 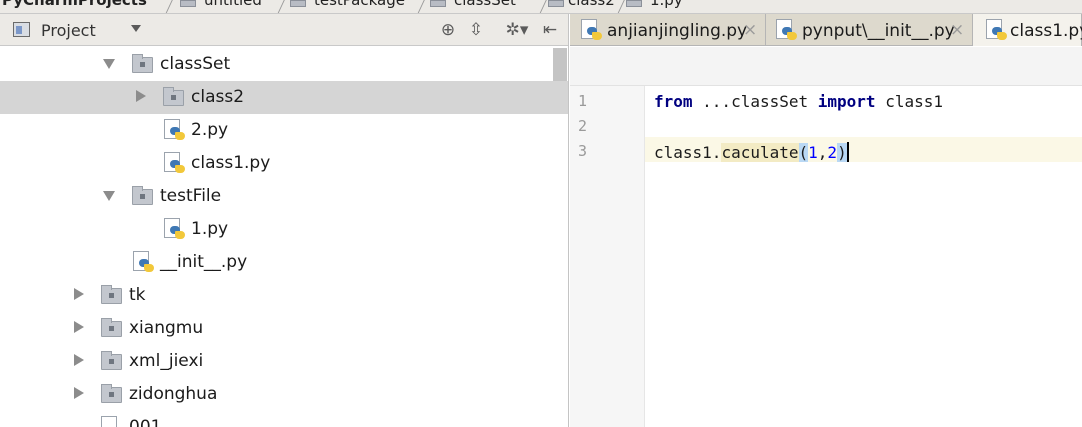 I want to click on tab-label: anjianjingling.py, so click(x=677, y=31).